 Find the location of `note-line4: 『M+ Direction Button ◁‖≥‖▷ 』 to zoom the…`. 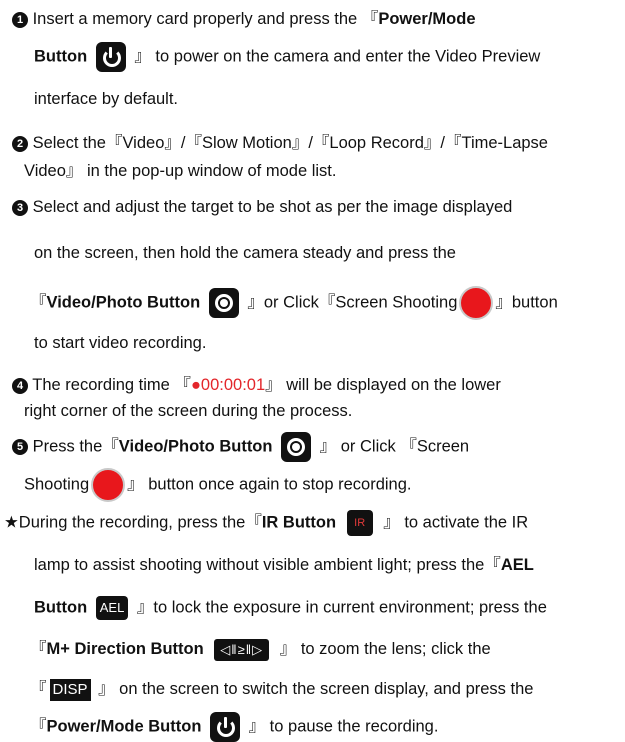

note-line4: 『M+ Direction Button ◁‖≥‖▷ 』 to zoom the… is located at coordinates (260, 649).